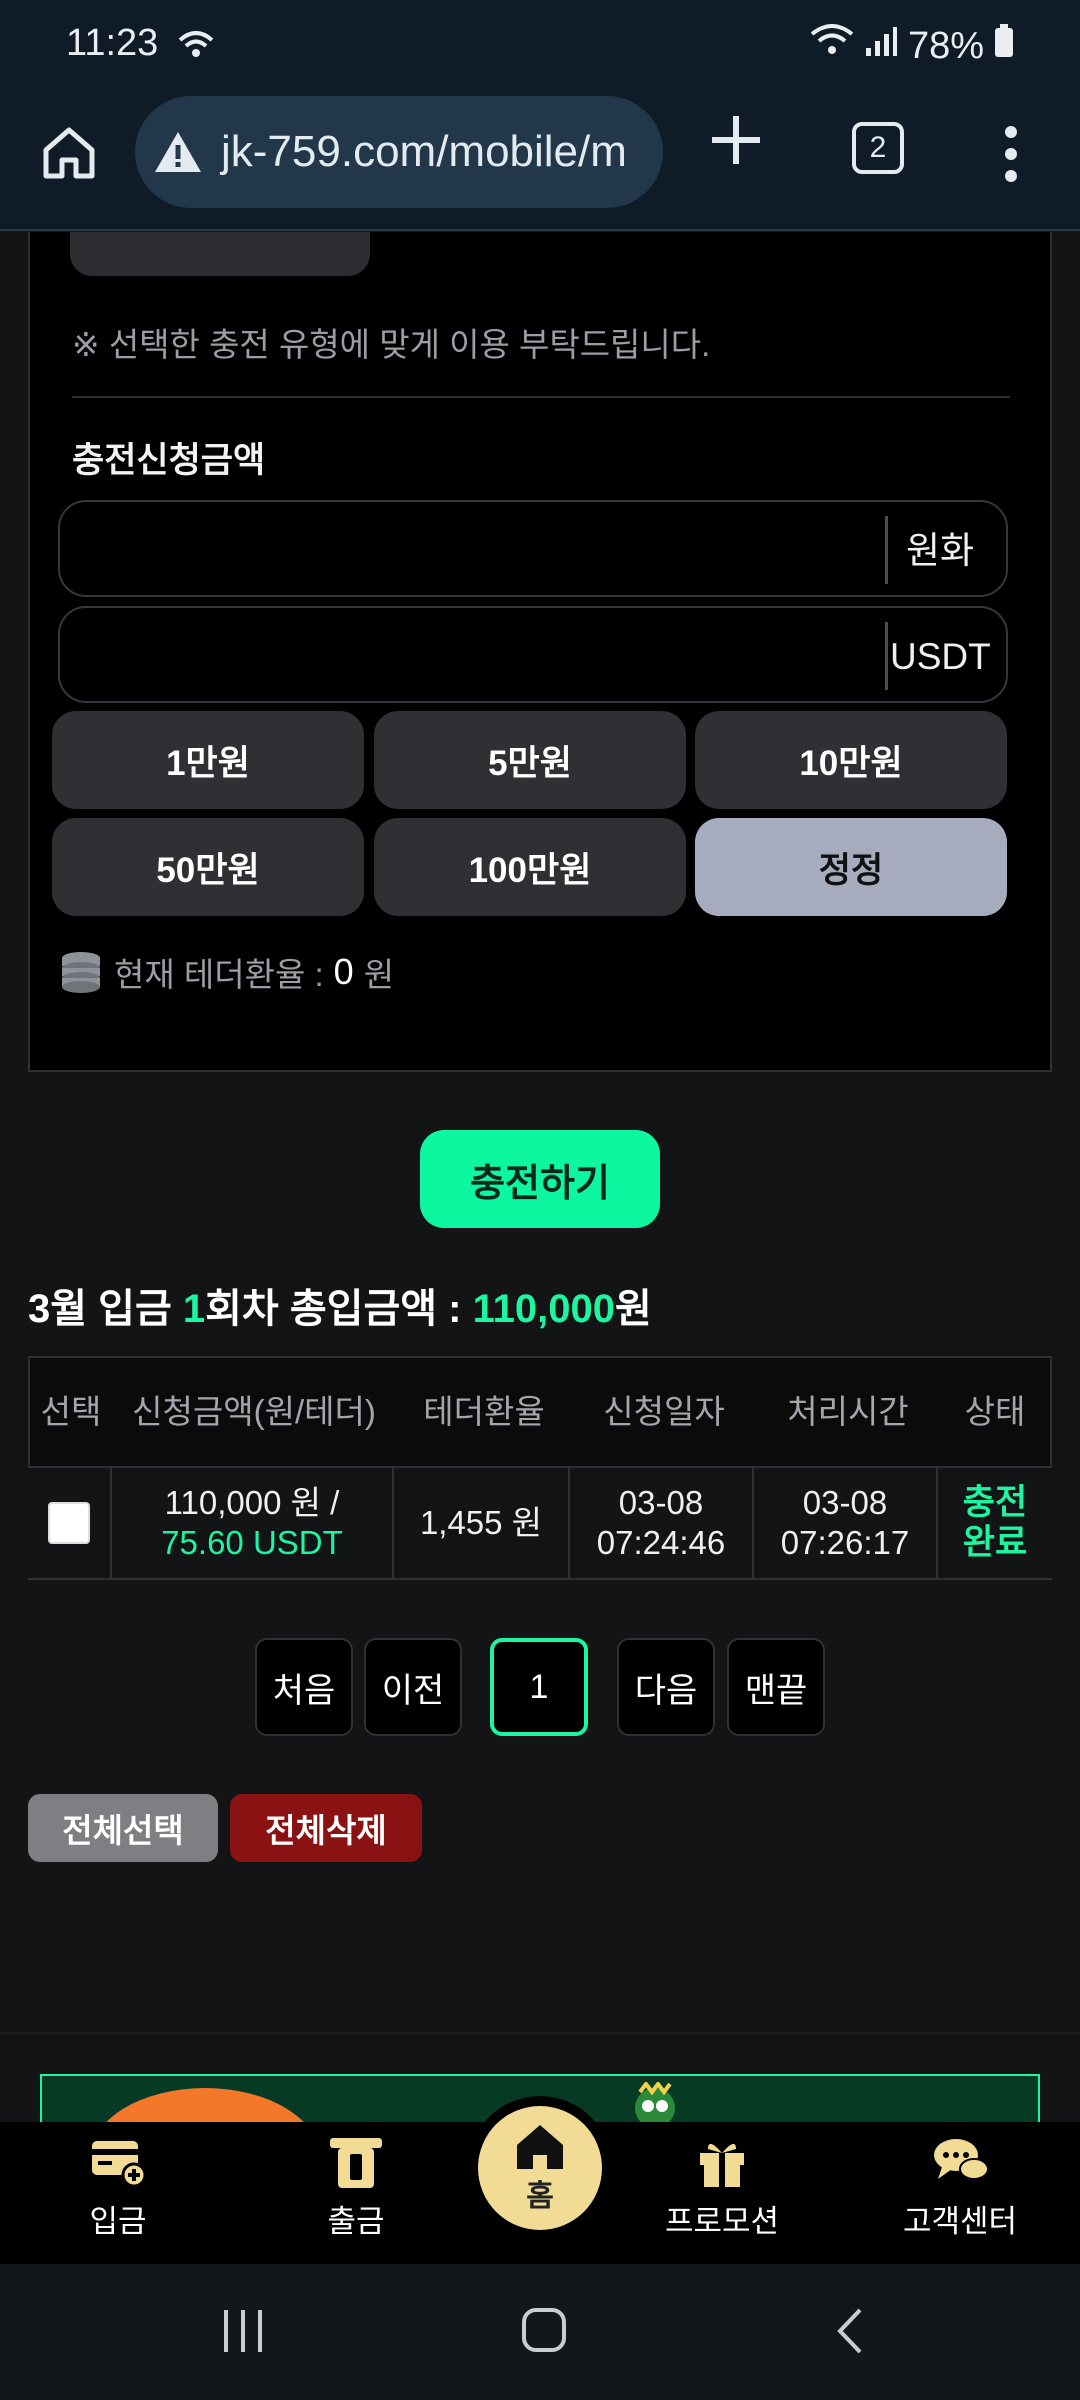  I want to click on delete-all-button: 전체삭제, so click(326, 1828).